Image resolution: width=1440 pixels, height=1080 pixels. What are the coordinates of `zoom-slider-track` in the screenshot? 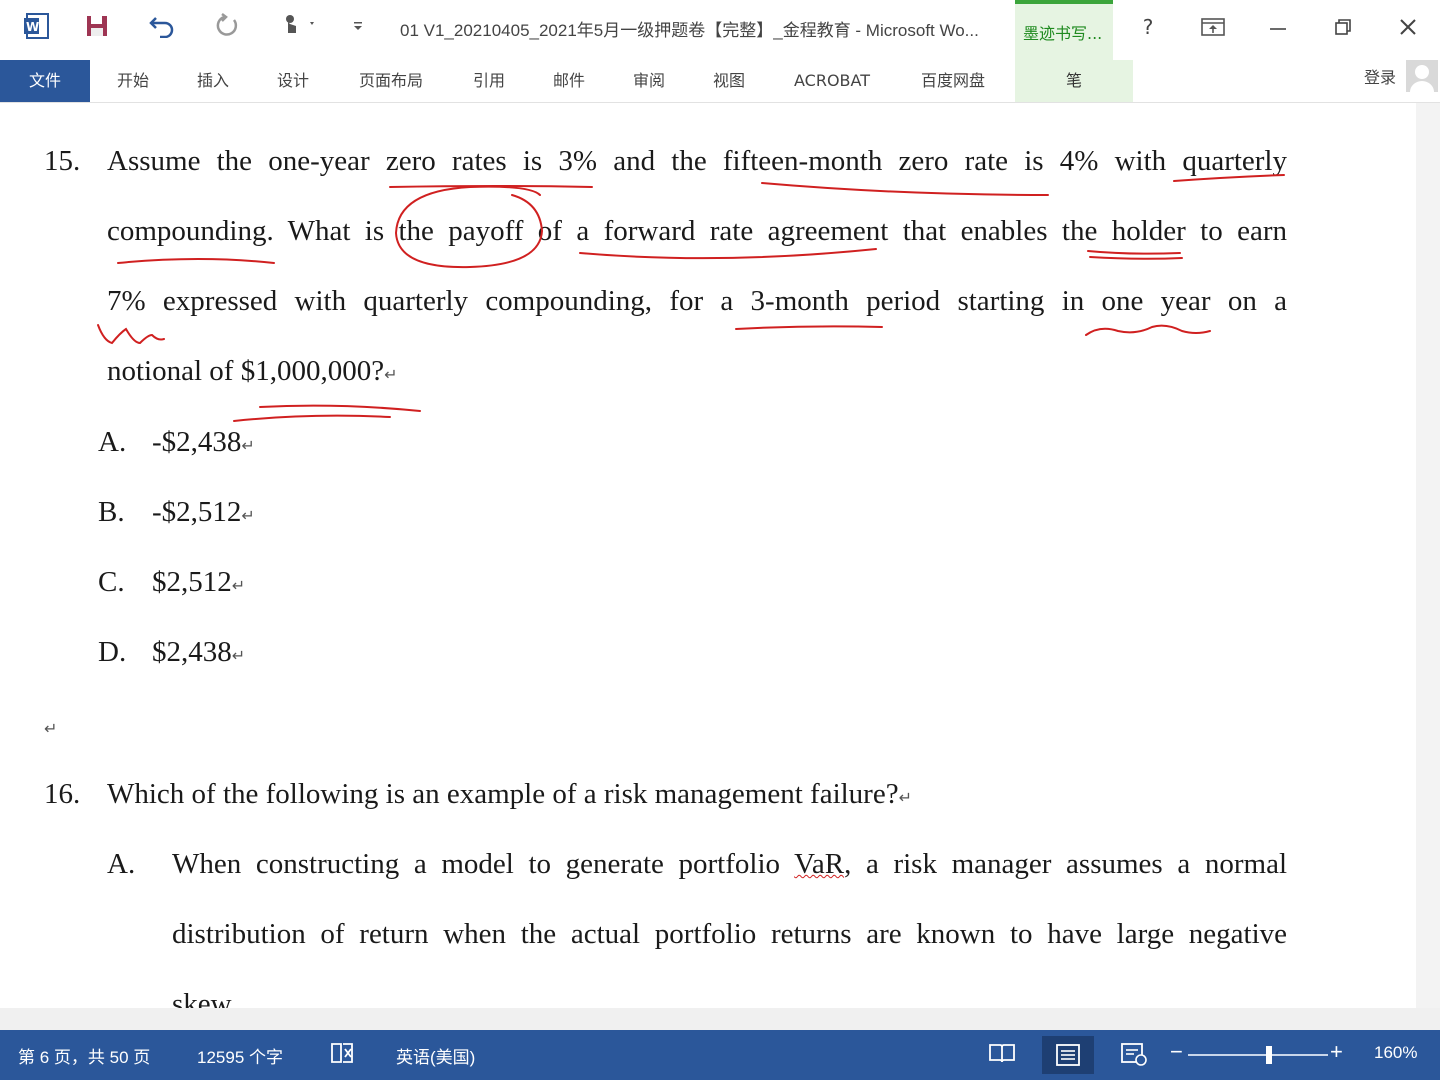 It's located at (1258, 1055).